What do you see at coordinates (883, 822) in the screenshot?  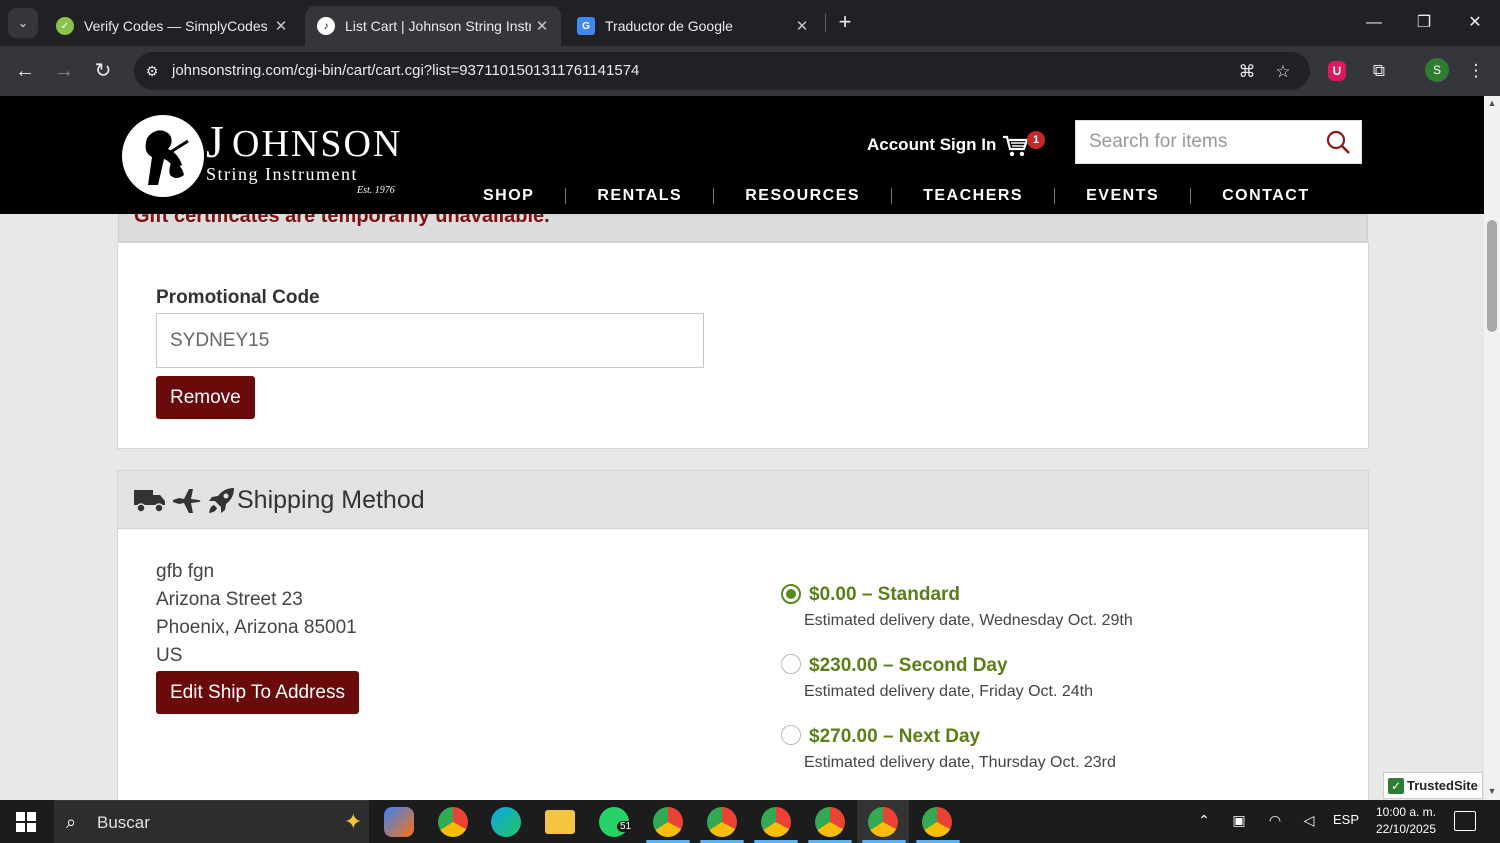 I see `chrome-profile-s-icon` at bounding box center [883, 822].